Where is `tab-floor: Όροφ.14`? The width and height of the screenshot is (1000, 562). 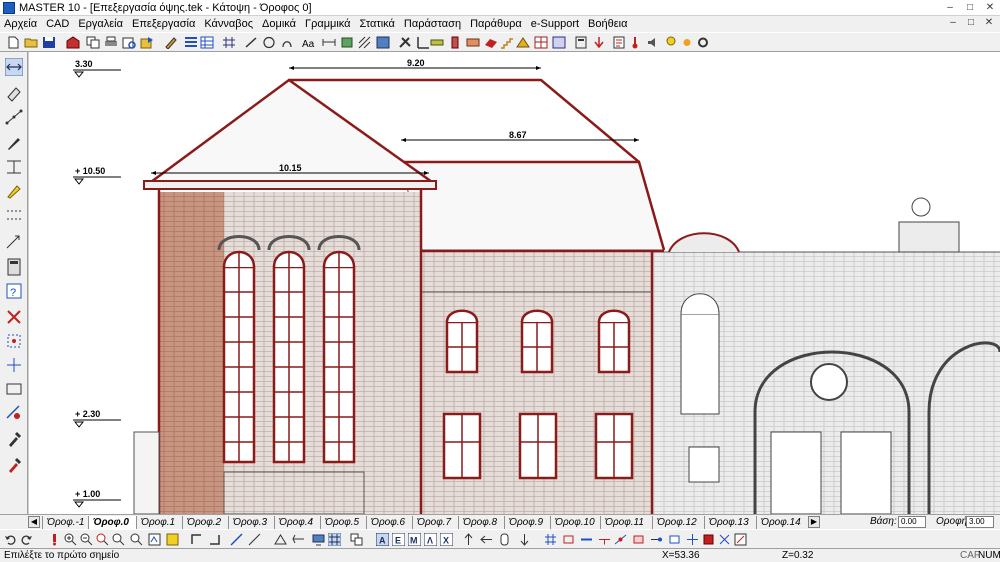 tab-floor: Όροφ.14 is located at coordinates (781, 522).